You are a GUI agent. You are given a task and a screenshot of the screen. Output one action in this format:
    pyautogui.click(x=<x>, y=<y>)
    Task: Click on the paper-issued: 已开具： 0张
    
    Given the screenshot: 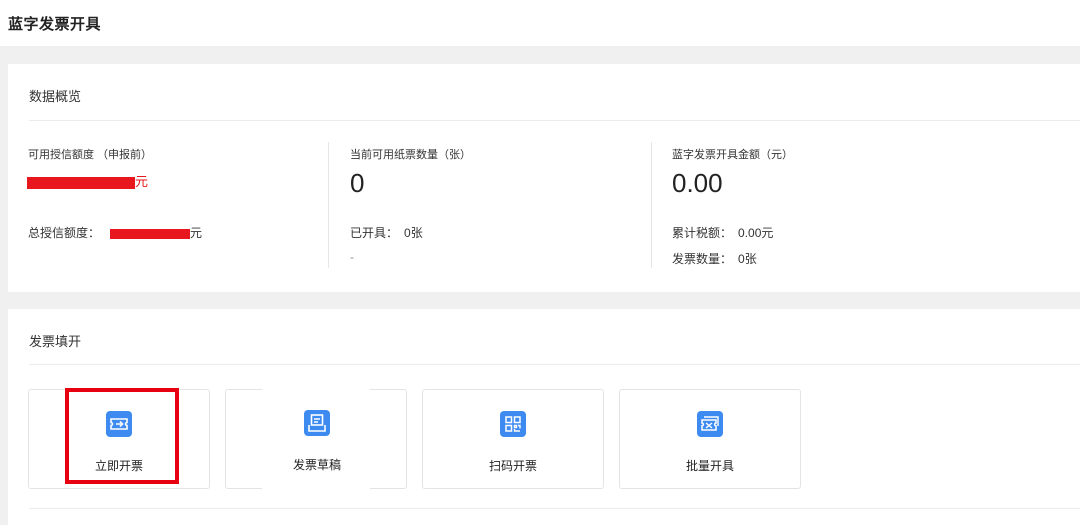 What is the action you would take?
    pyautogui.click(x=386, y=232)
    